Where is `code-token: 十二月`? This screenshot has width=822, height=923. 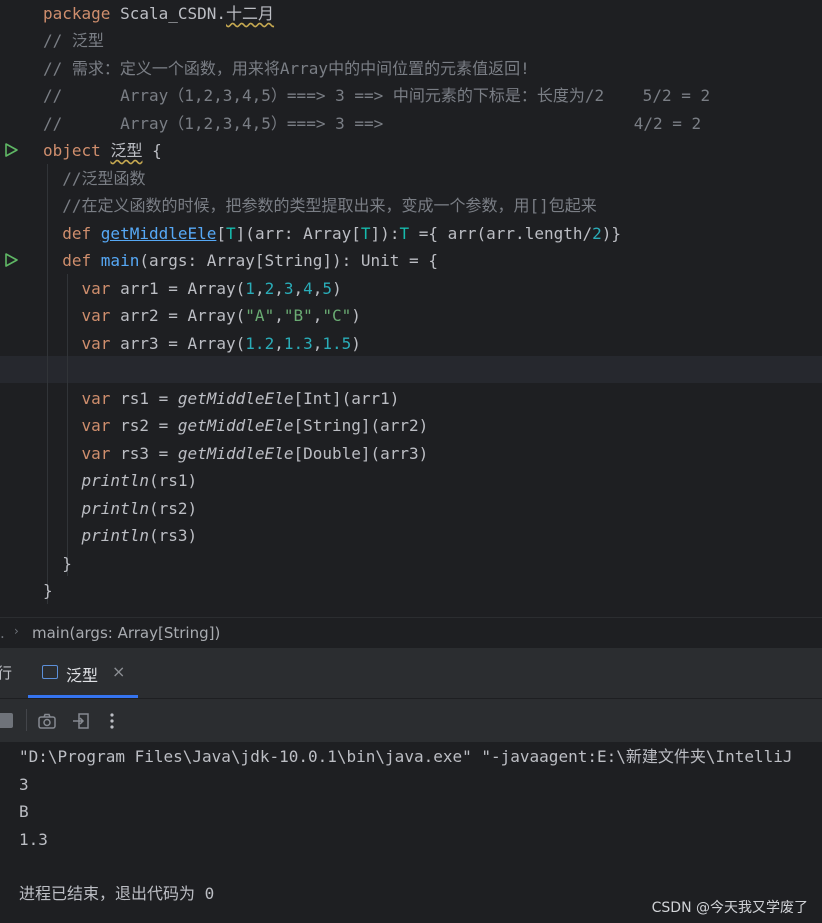
code-token: 十二月 is located at coordinates (250, 13).